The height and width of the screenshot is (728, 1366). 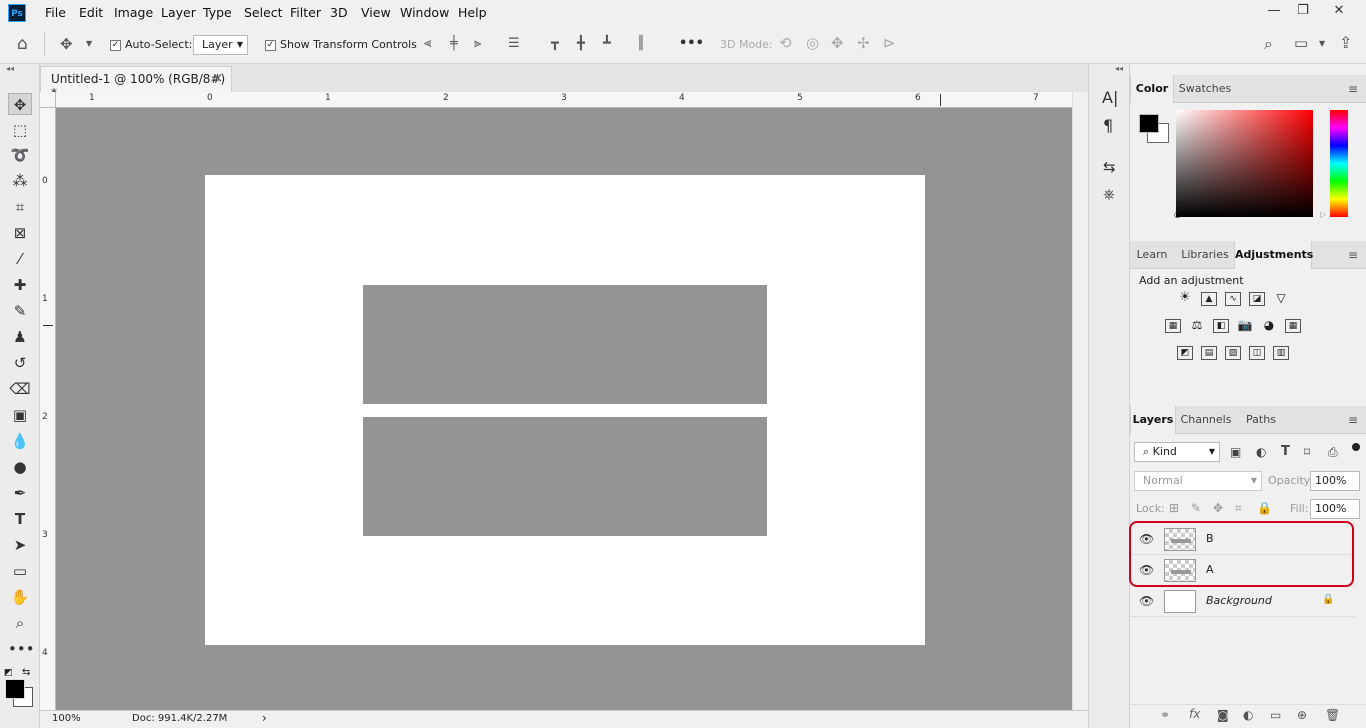 What do you see at coordinates (1080, 401) in the screenshot?
I see `vertical-scrollbar` at bounding box center [1080, 401].